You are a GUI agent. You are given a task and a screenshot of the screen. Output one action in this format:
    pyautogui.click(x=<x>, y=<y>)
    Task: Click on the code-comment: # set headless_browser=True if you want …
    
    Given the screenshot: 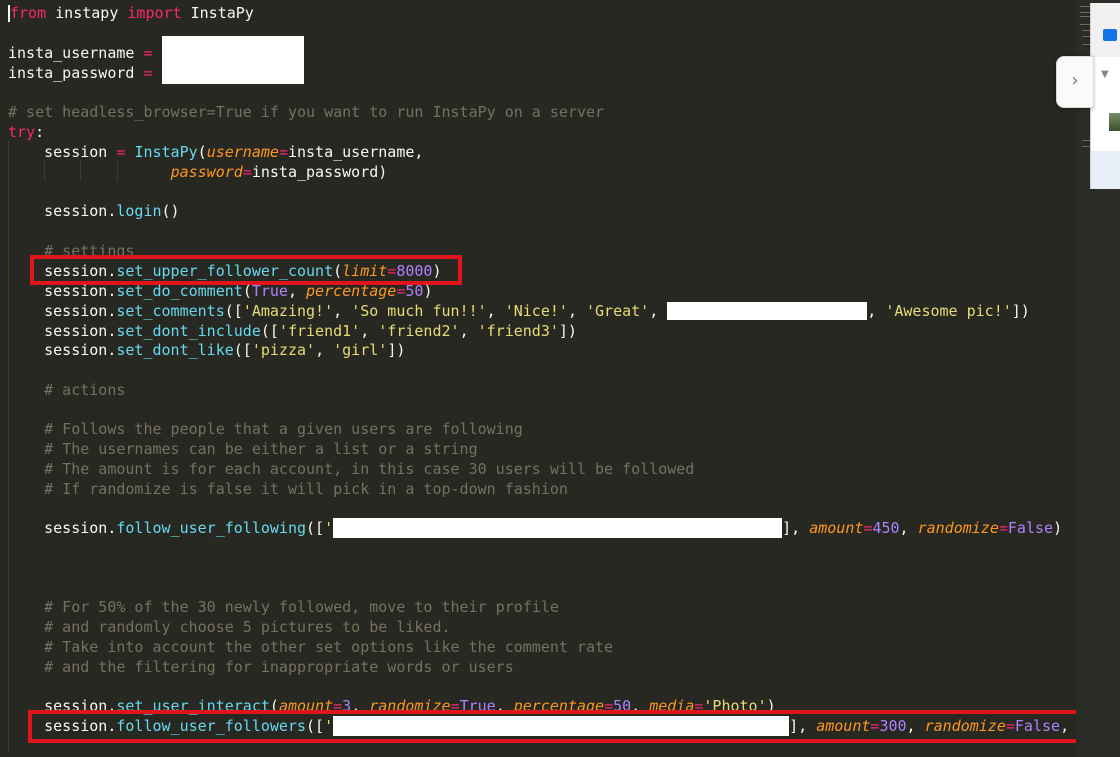 What is the action you would take?
    pyautogui.click(x=306, y=112)
    